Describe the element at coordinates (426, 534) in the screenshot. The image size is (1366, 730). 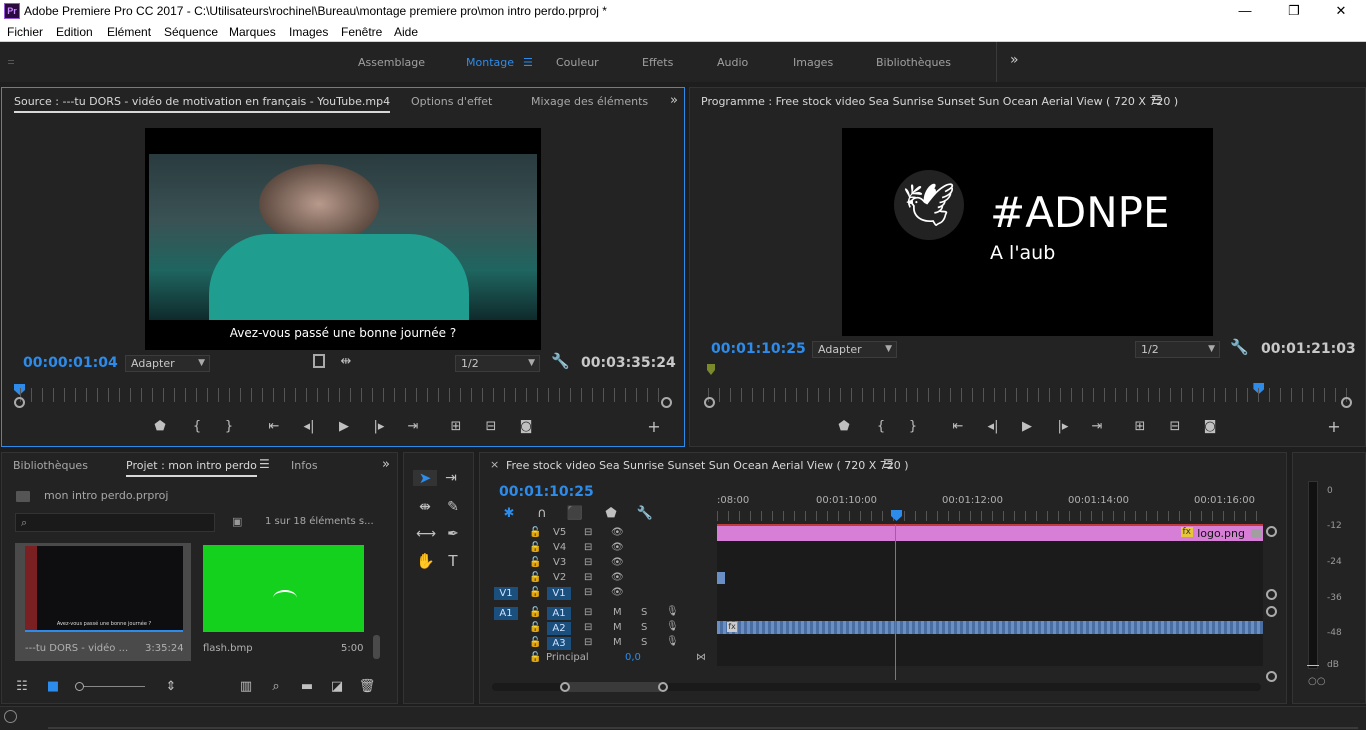
I see `slip-icon: ⟷` at that location.